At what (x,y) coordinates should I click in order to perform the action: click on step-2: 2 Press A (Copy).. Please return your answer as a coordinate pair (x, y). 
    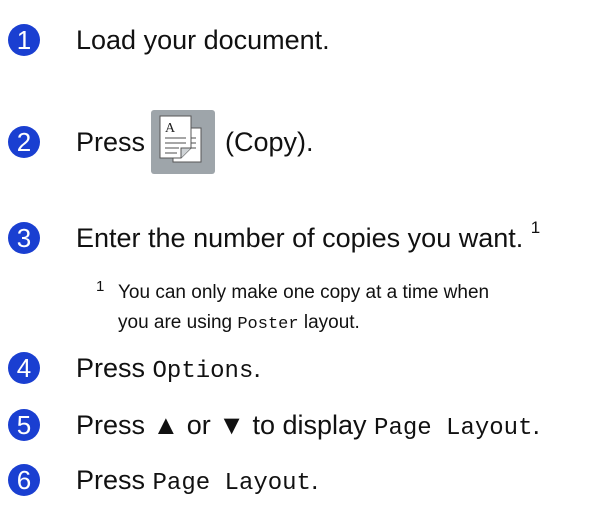
    Looking at the image, I should click on (304, 141).